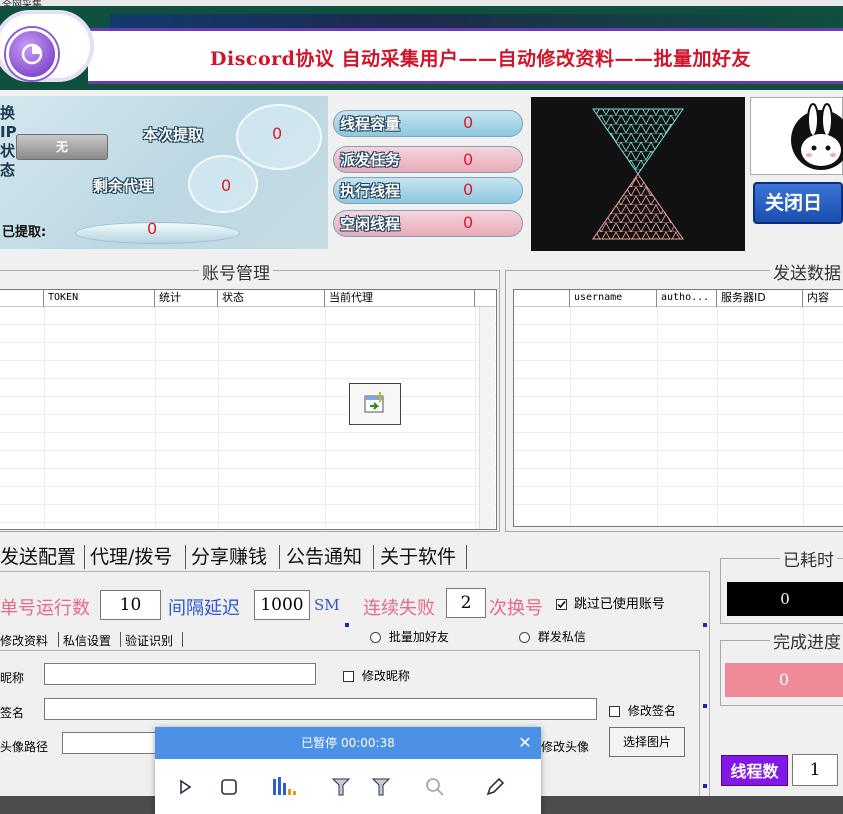  Describe the element at coordinates (468, 122) in the screenshot. I see `thread-capacity-value: 0` at that location.